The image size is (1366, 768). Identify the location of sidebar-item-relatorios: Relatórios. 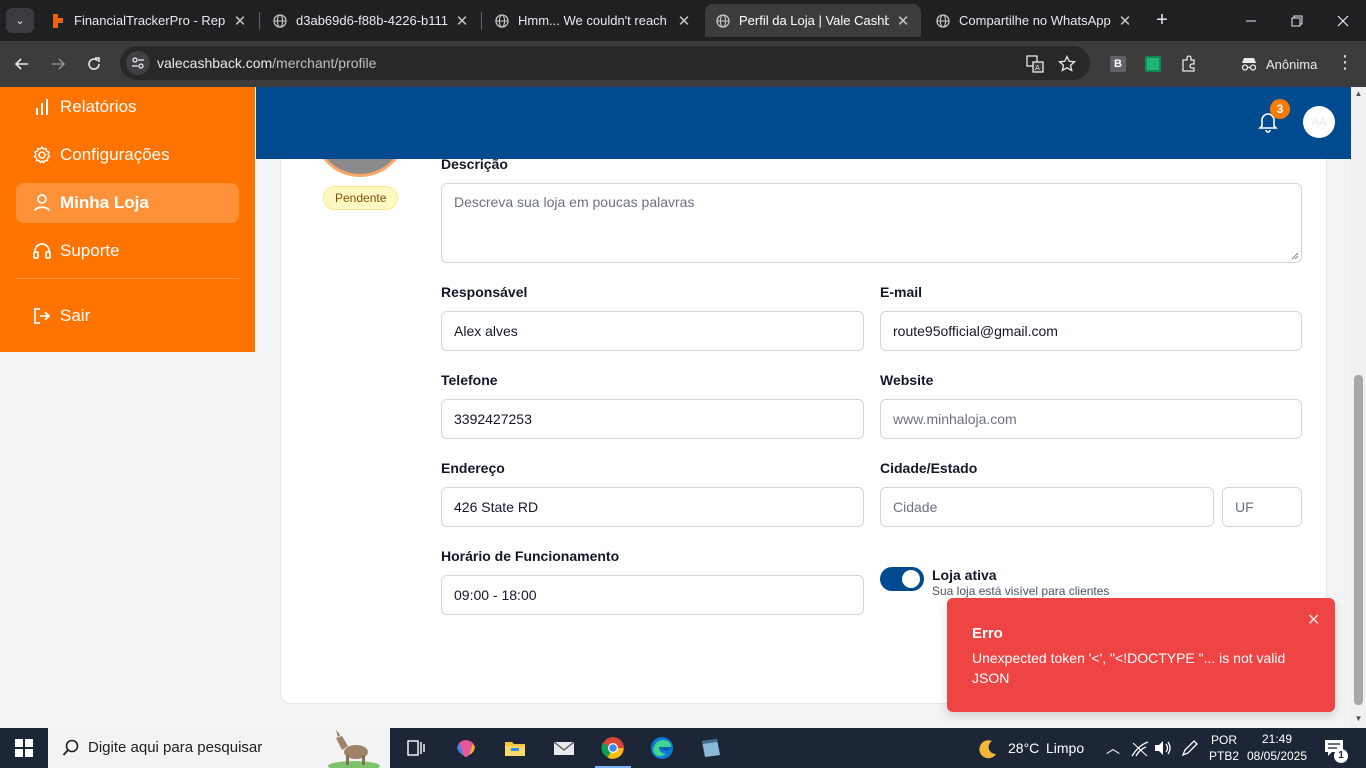
(127, 107).